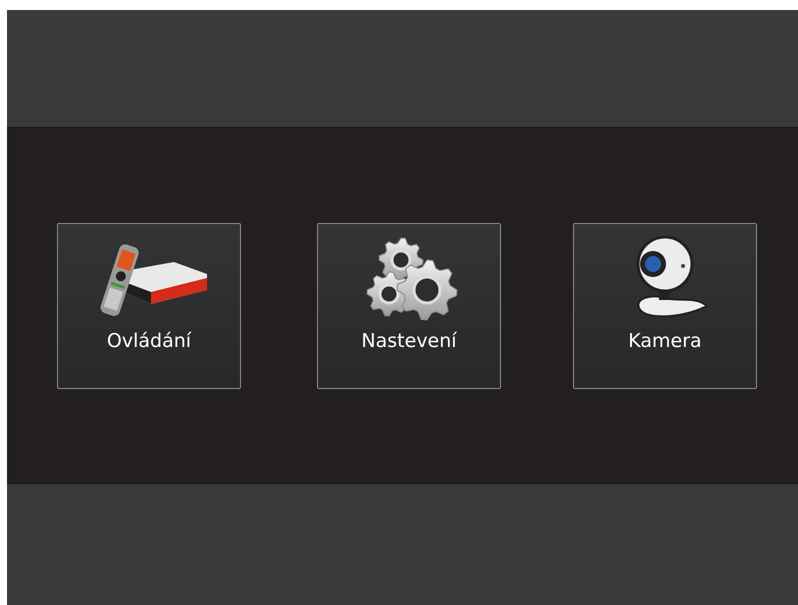  Describe the element at coordinates (665, 305) in the screenshot. I see `menu-tile: Kamera` at that location.